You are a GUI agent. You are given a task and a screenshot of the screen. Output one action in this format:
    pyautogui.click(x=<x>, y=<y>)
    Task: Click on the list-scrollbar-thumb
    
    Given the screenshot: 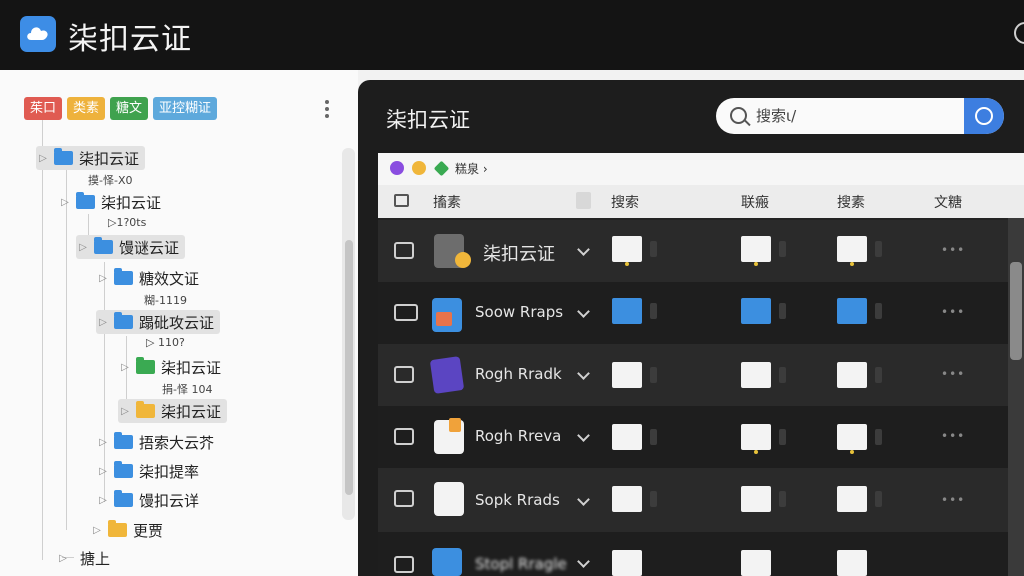 What is the action you would take?
    pyautogui.click(x=1016, y=311)
    